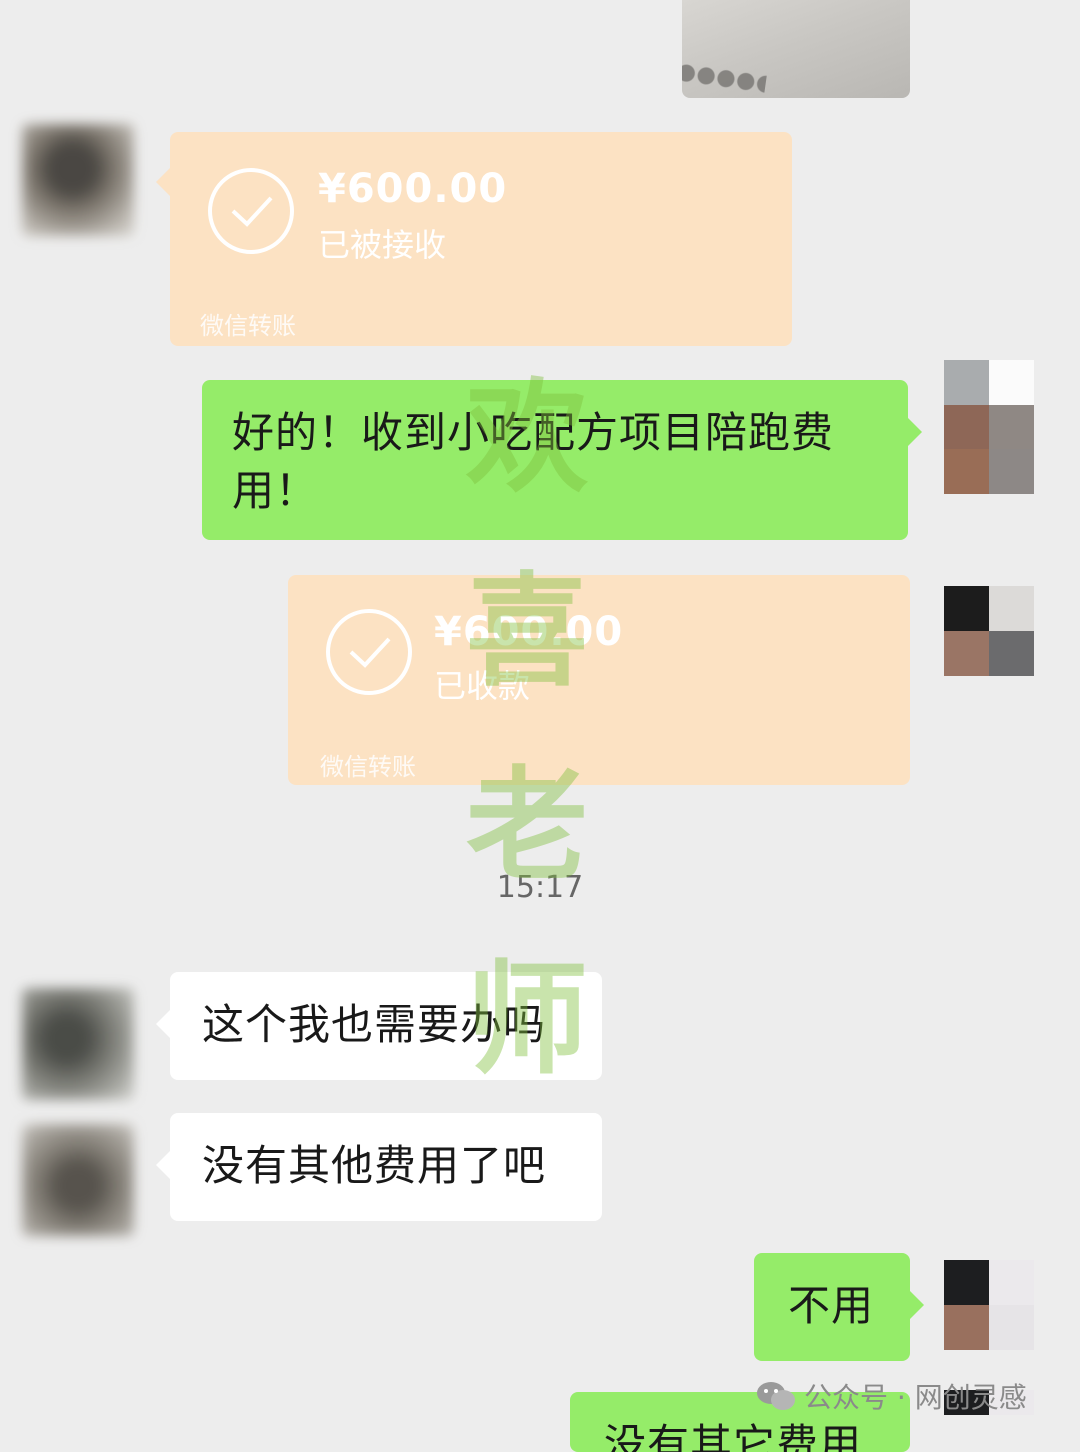 The image size is (1080, 1452). Describe the element at coordinates (374, 1165) in the screenshot. I see `message-text: 没有其他费用了吧` at that location.